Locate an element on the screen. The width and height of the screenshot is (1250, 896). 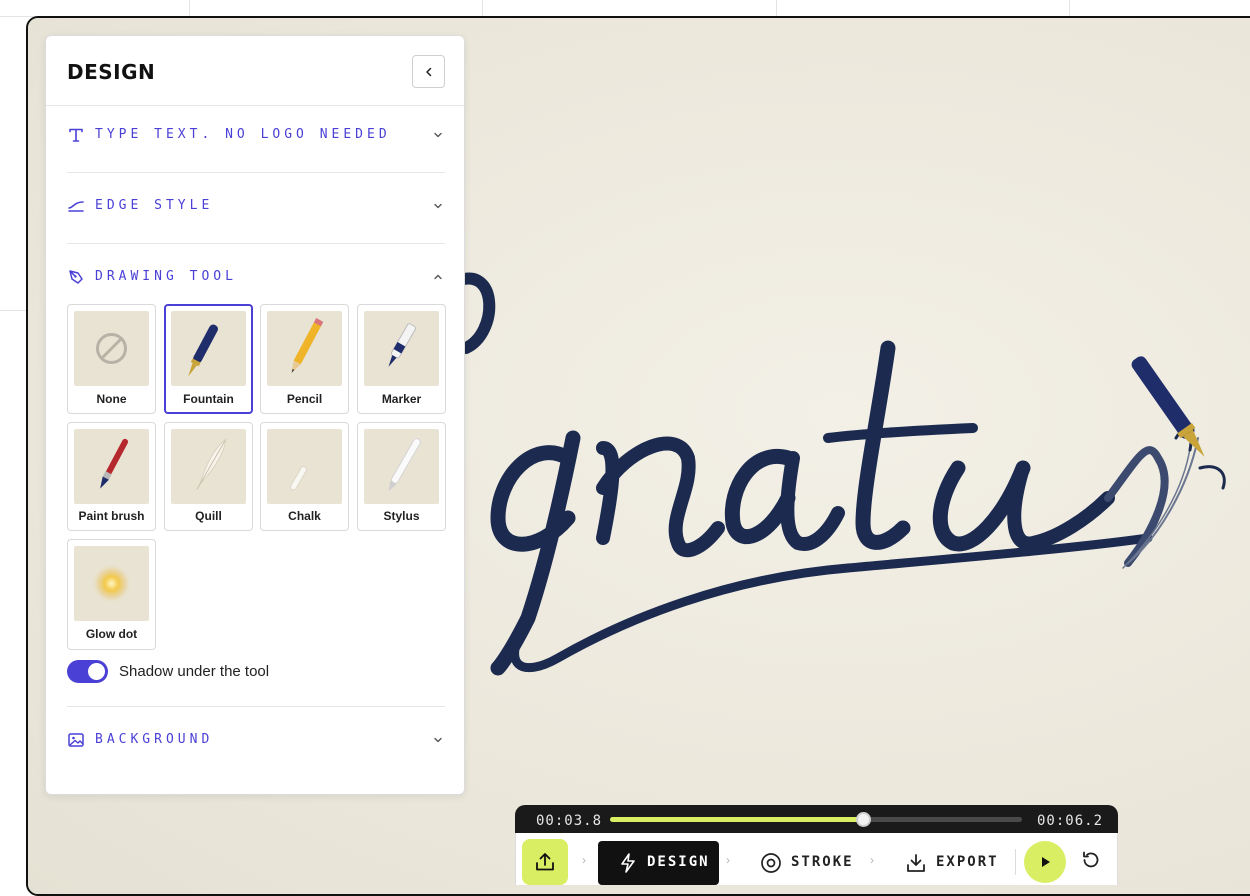
section-type-text: TYPE TEXT. NO LOGO NEEDED is located at coordinates (256, 135).